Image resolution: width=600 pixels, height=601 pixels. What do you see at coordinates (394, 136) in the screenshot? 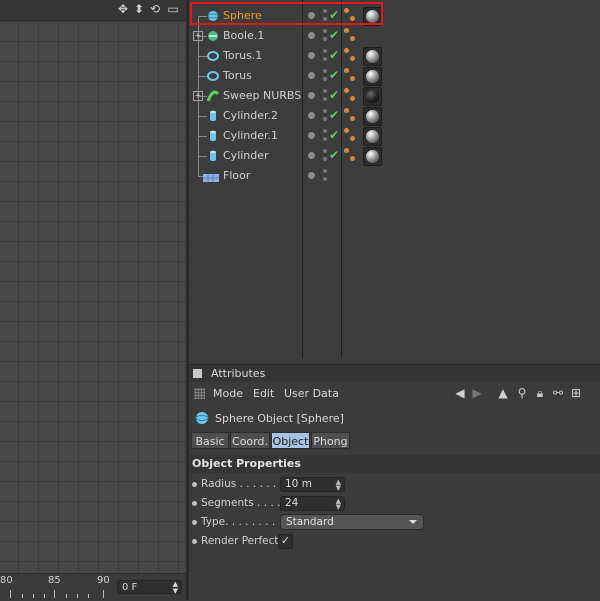
I see `object-row: Cylinder.1 ✔` at bounding box center [394, 136].